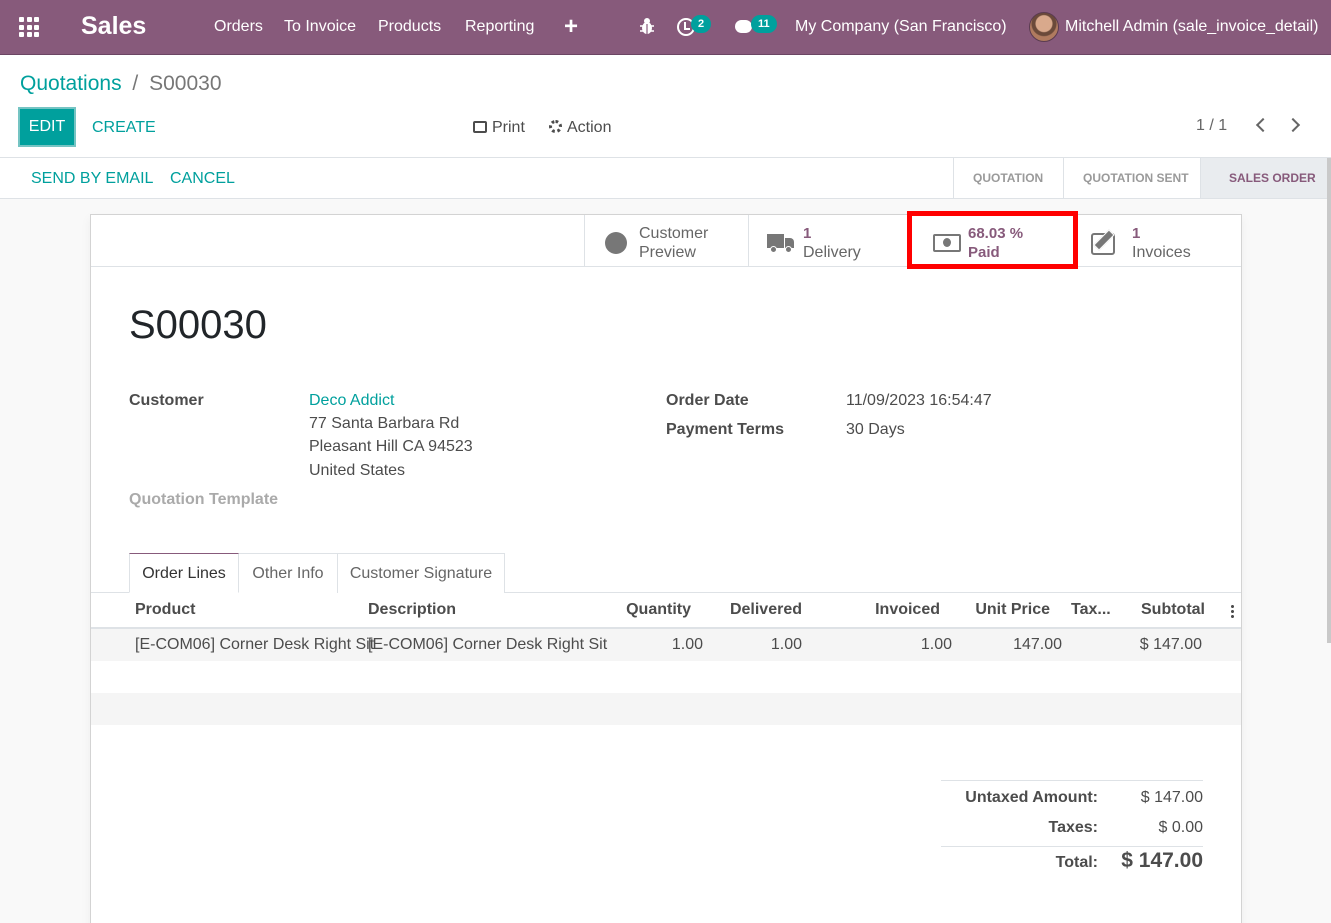 The image size is (1331, 923). Describe the element at coordinates (1031, 797) in the screenshot. I see `untaxed-amount-label: Untaxed Amount:` at that location.